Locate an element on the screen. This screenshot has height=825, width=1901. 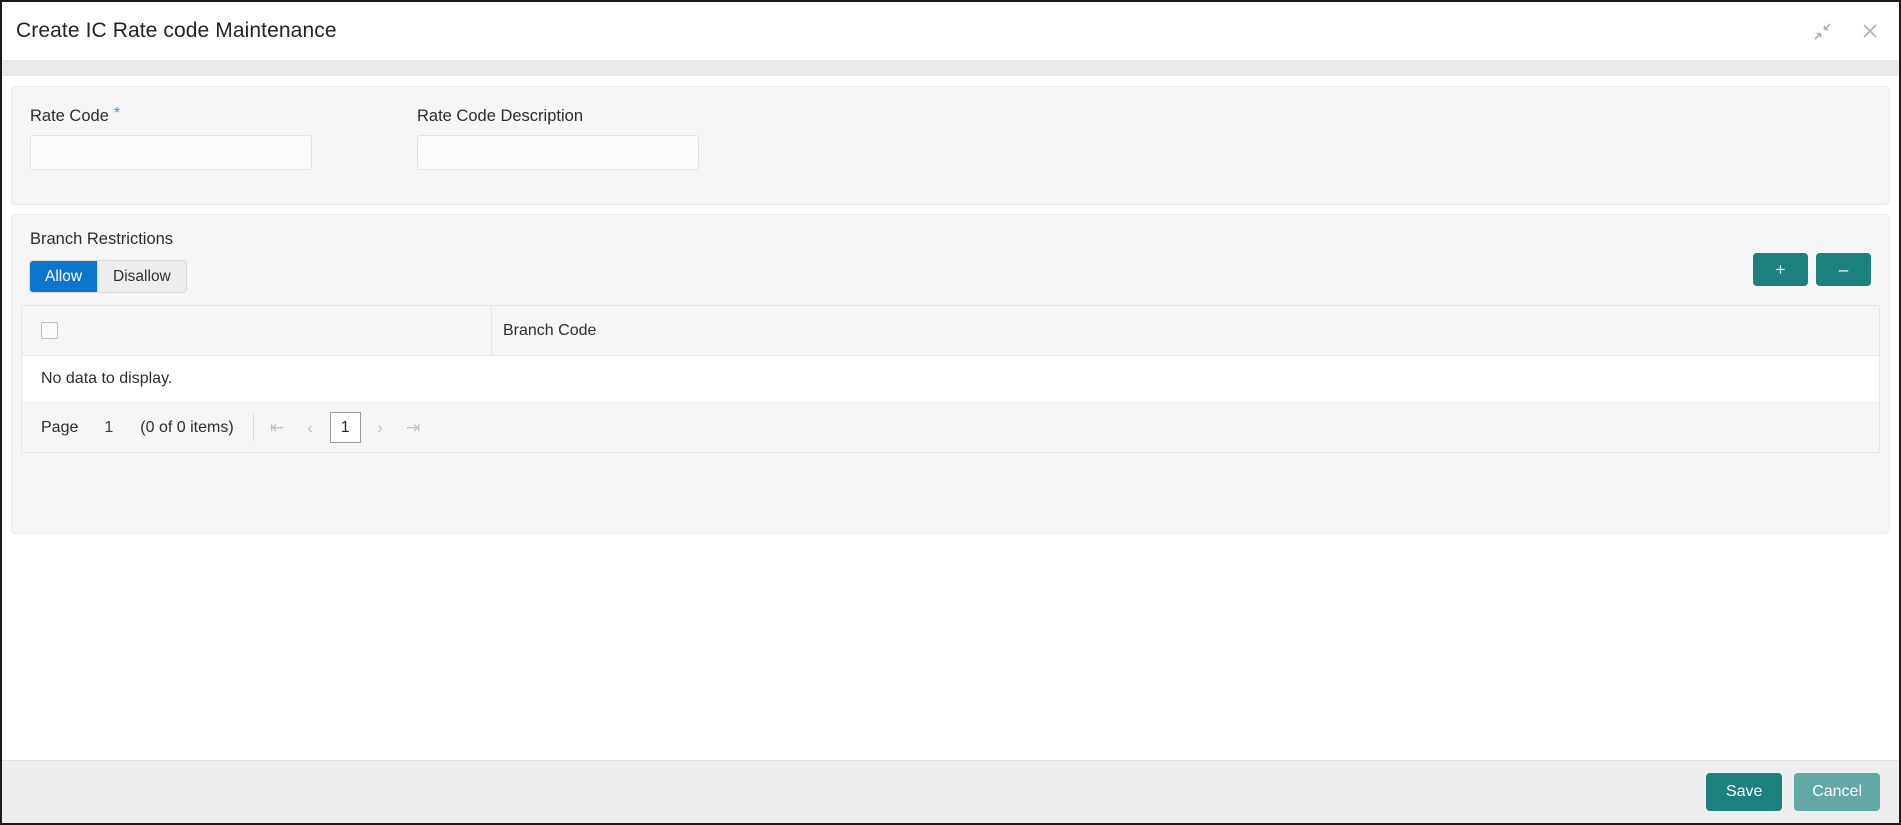
add-row-button: + is located at coordinates (1780, 269).